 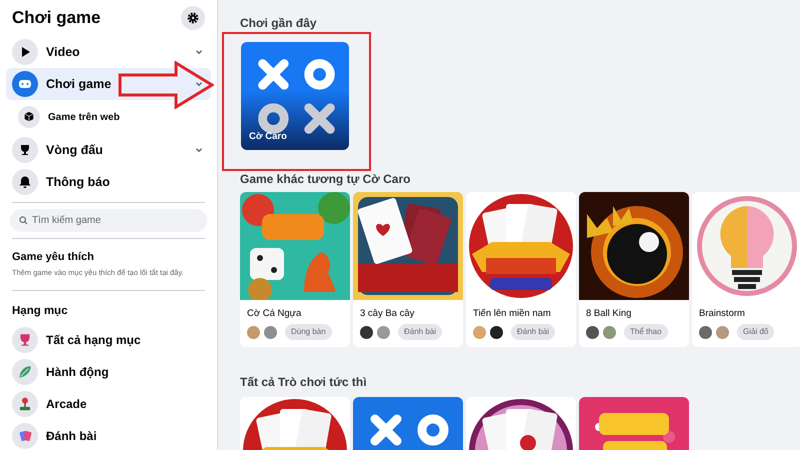 I want to click on sidebar-item: Vòng đấu, so click(x=108, y=150).